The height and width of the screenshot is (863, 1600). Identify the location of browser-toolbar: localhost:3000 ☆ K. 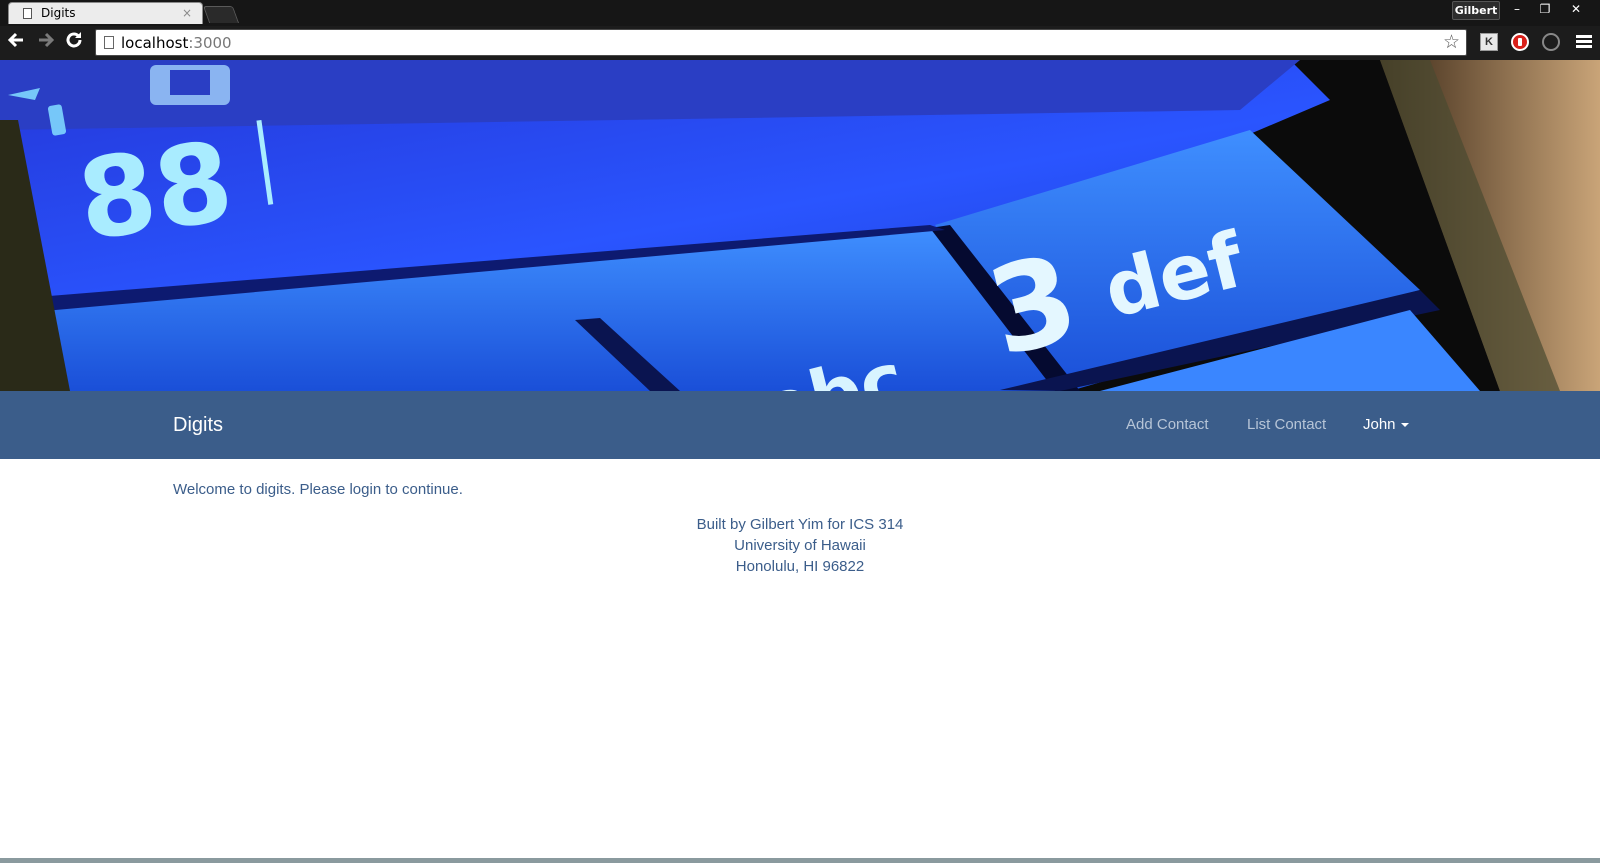
(800, 43).